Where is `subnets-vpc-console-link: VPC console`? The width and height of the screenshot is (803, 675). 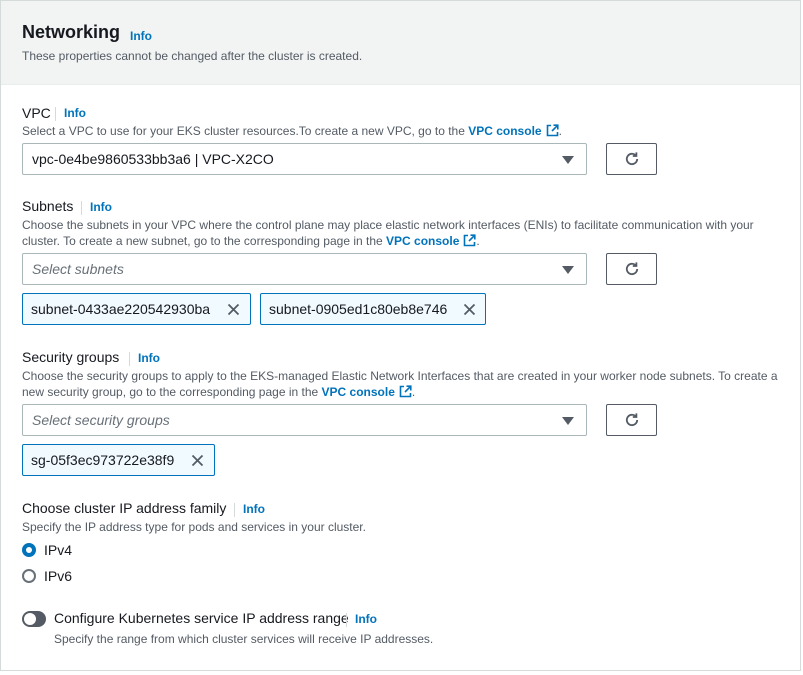
subnets-vpc-console-link: VPC console is located at coordinates (431, 241).